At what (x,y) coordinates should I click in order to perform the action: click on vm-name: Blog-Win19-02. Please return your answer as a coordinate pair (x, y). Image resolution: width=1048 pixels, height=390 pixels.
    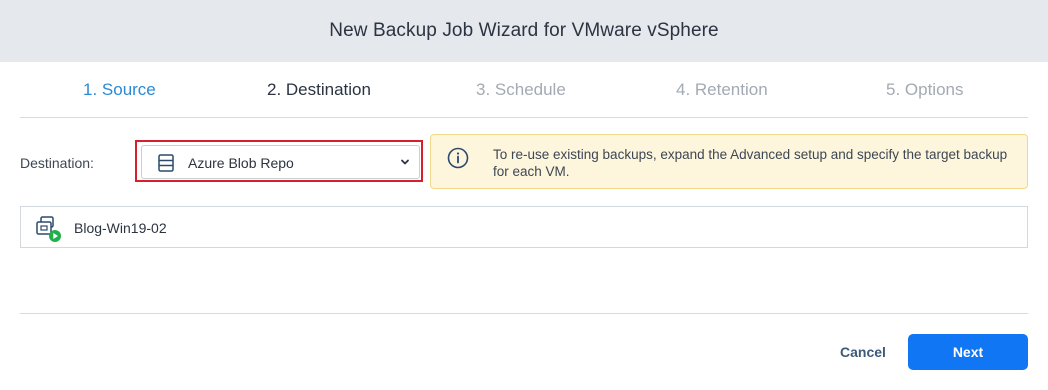
    Looking at the image, I should click on (120, 228).